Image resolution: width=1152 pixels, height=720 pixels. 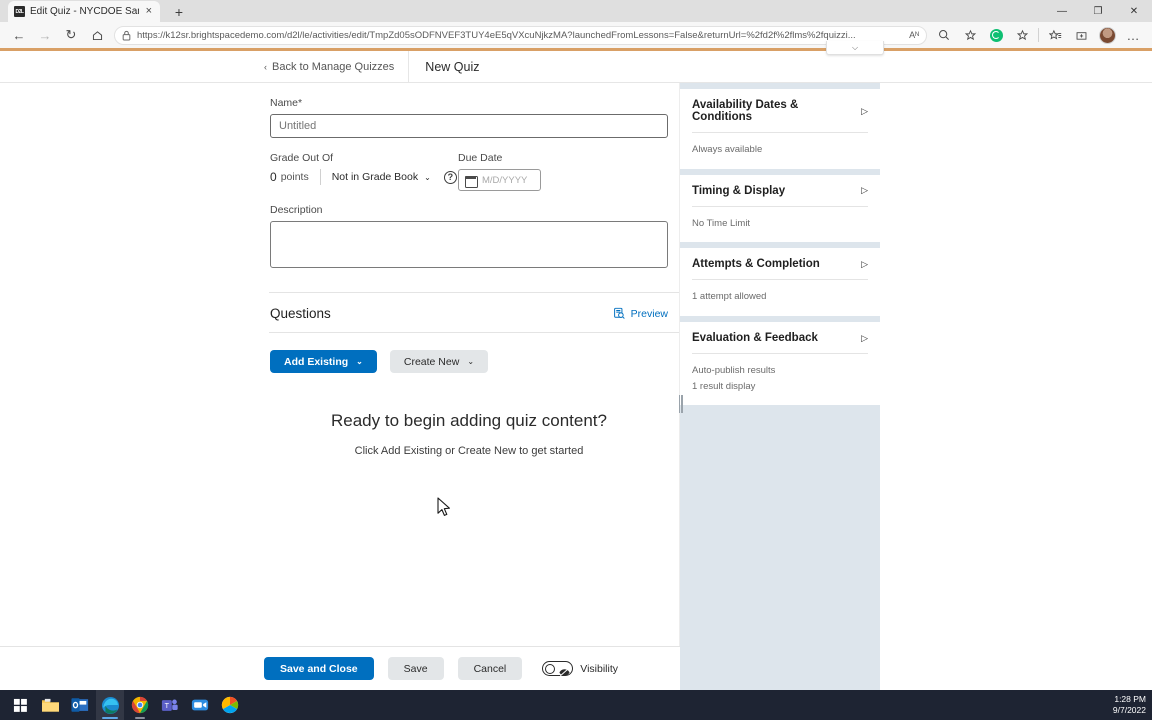 I want to click on panel-resize-handle, so click(x=680, y=404).